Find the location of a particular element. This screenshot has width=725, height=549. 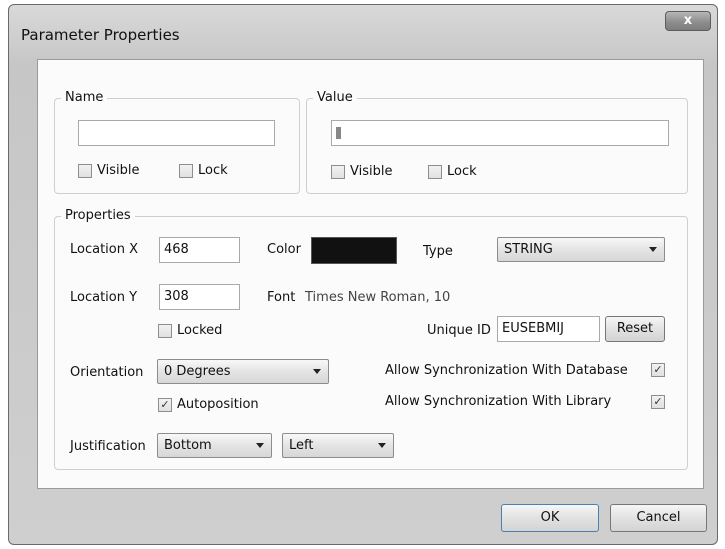

font-label: Font is located at coordinates (281, 297).